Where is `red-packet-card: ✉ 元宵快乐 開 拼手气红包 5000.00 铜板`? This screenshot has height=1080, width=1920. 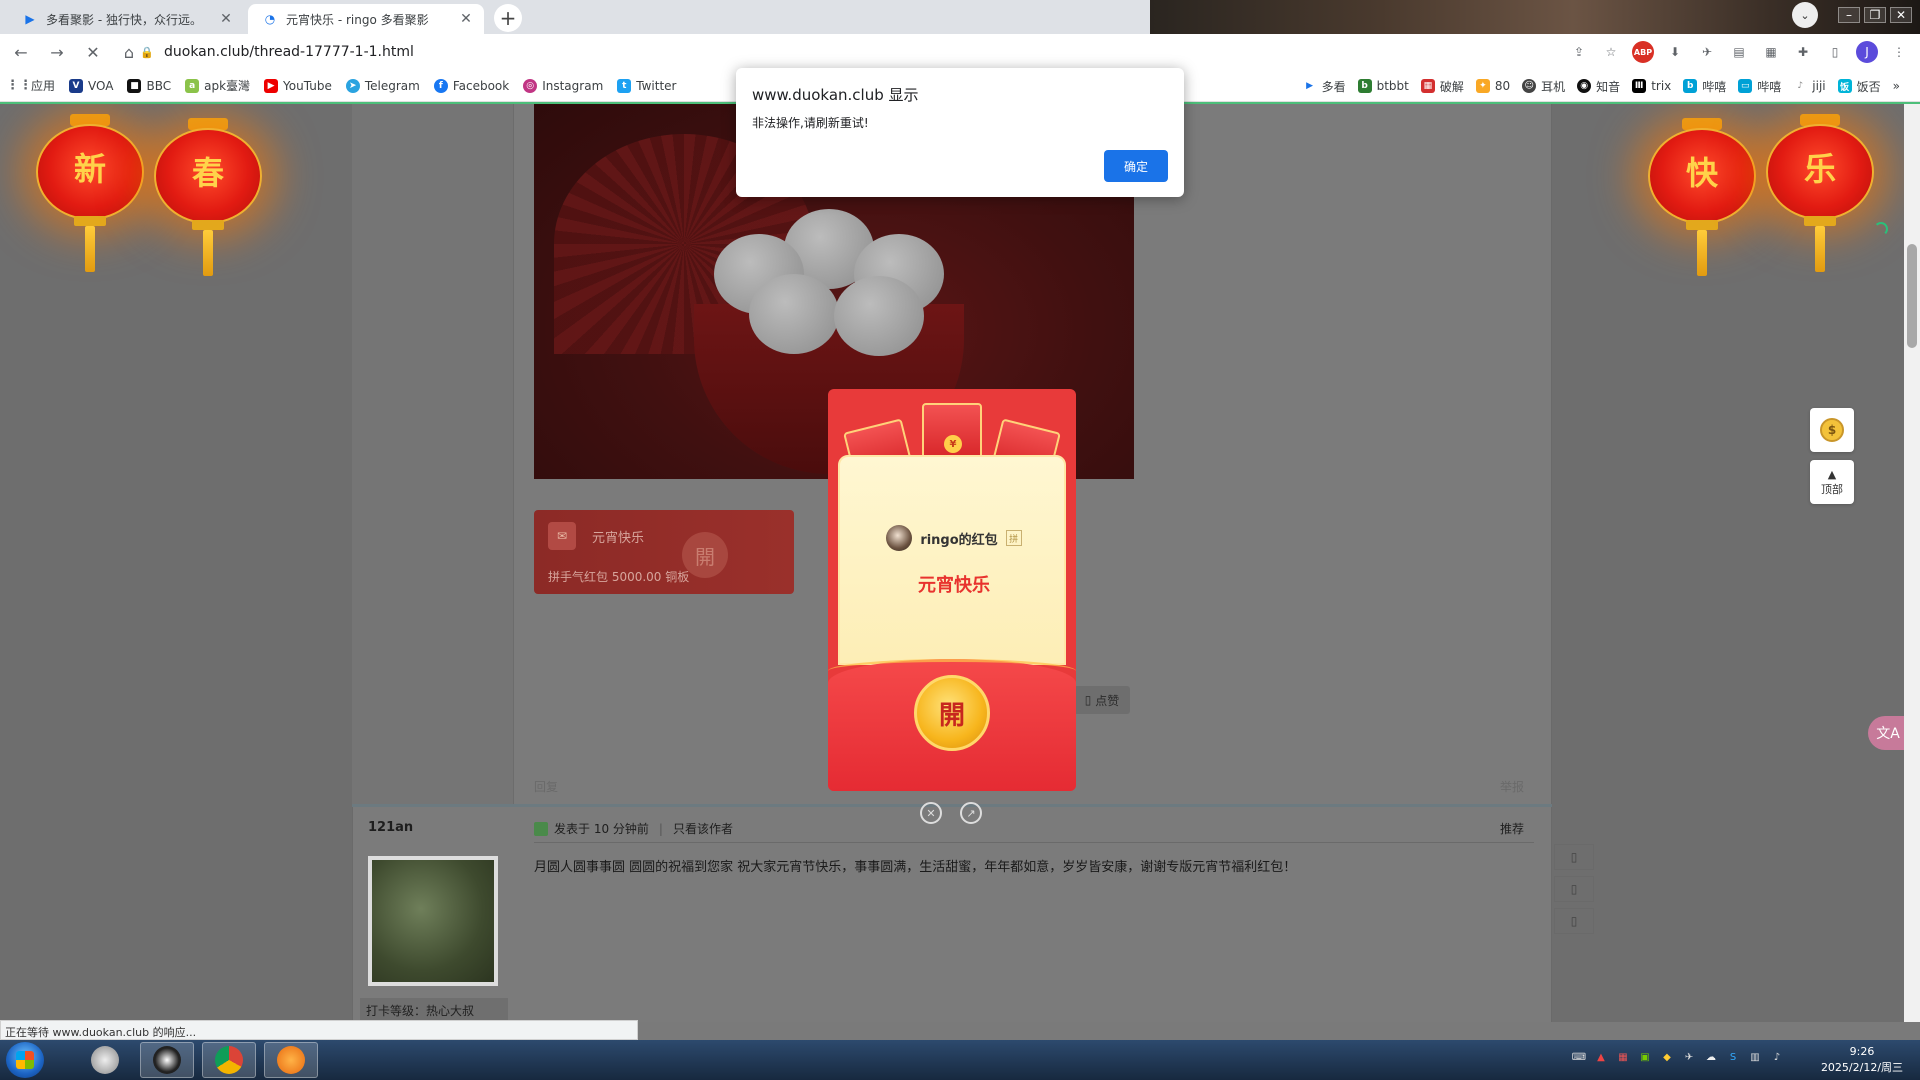
red-packet-card: ✉ 元宵快乐 開 拼手气红包 5000.00 铜板 is located at coordinates (664, 552).